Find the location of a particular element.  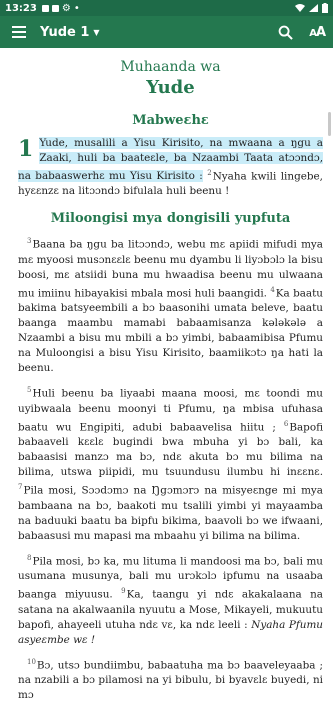

menu-icon is located at coordinates (19, 32).